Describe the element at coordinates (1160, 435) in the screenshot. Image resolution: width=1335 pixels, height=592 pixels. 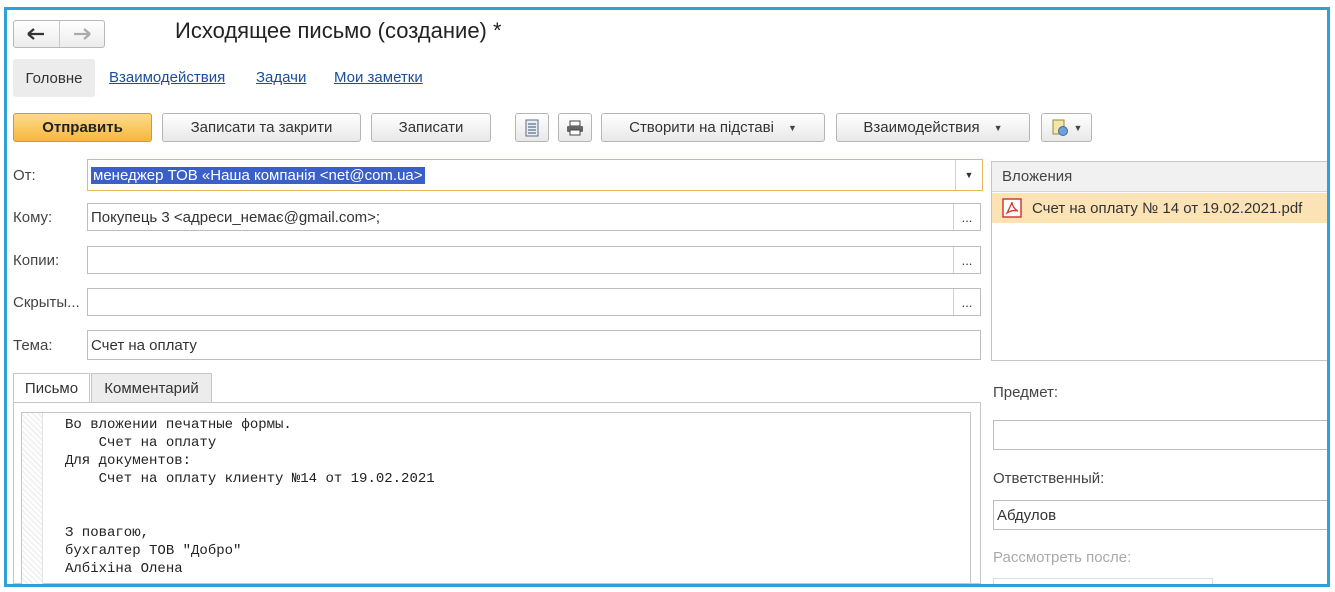
I see `subject-object-field` at that location.